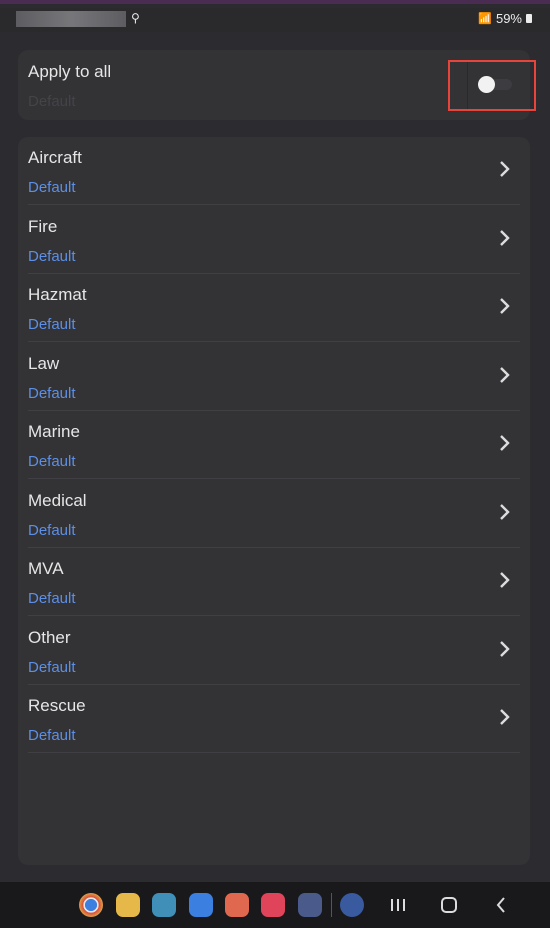 The image size is (550, 928). I want to click on category-title: Rescue, so click(57, 705).